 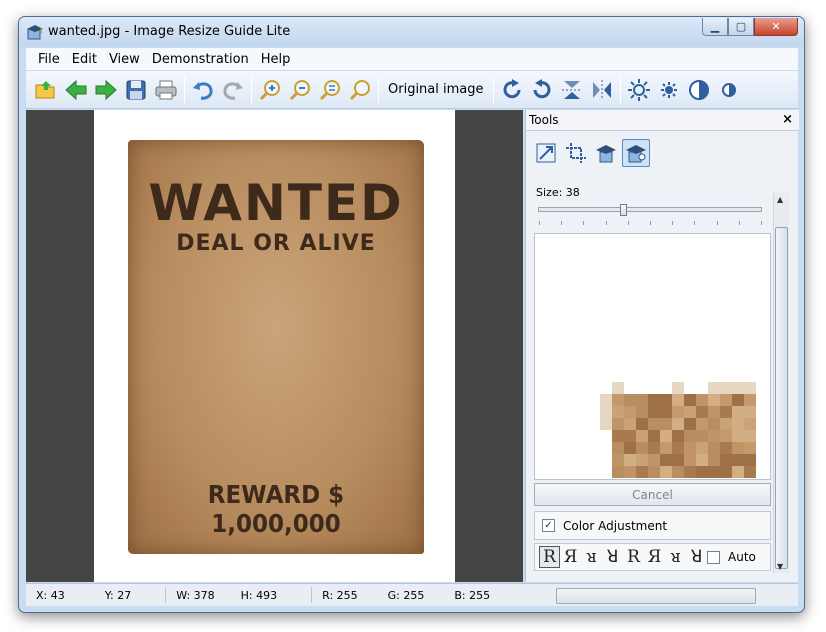 What do you see at coordinates (787, 119) in the screenshot?
I see `tools-panel-close-button: ×` at bounding box center [787, 119].